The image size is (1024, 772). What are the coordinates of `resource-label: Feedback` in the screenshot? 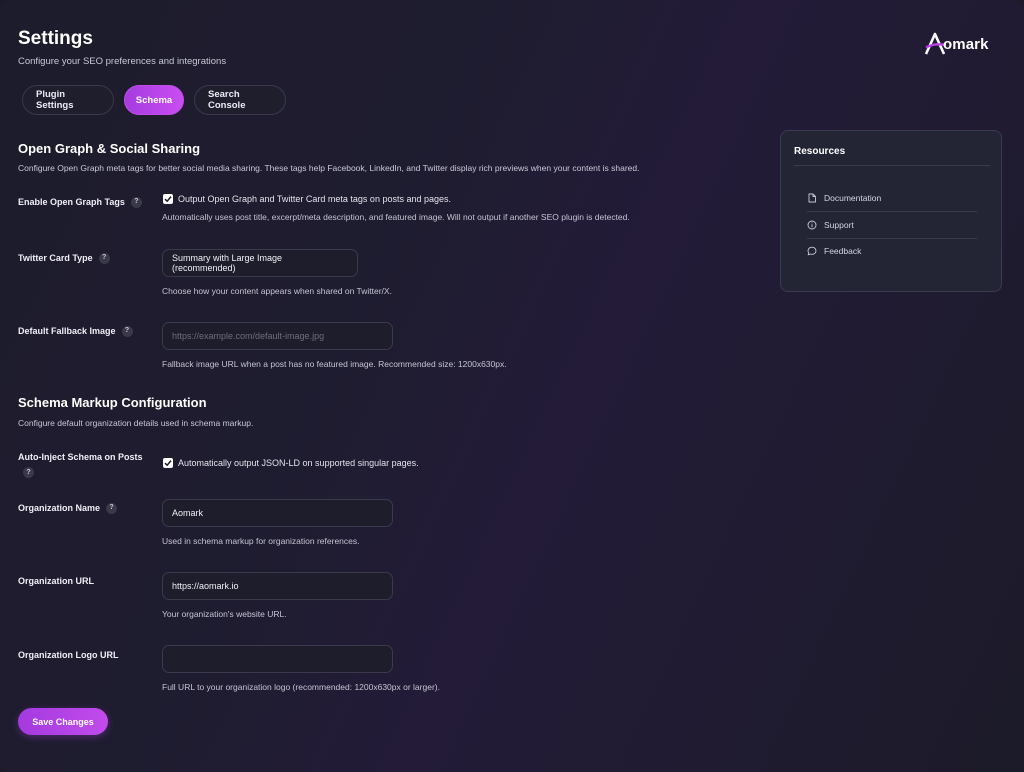 It's located at (843, 251).